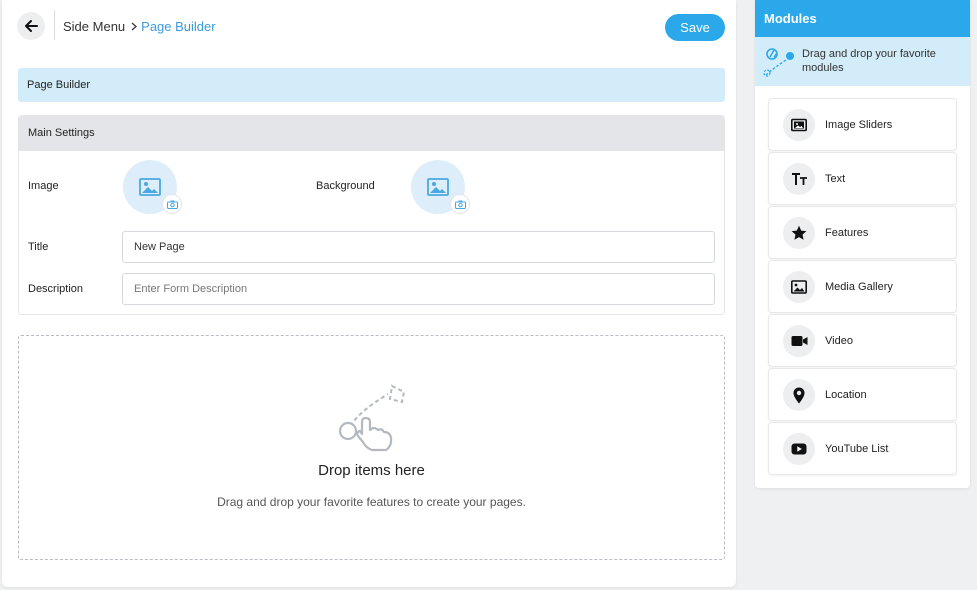 The width and height of the screenshot is (977, 590). I want to click on module-location: Location, so click(862, 394).